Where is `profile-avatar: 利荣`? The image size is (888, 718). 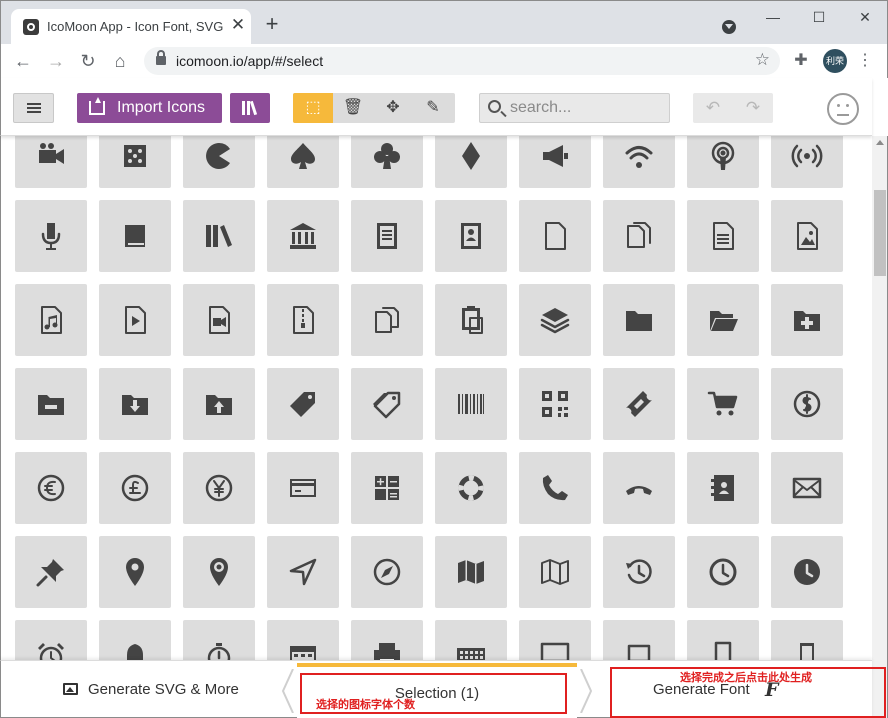
profile-avatar: 利荣 is located at coordinates (835, 61).